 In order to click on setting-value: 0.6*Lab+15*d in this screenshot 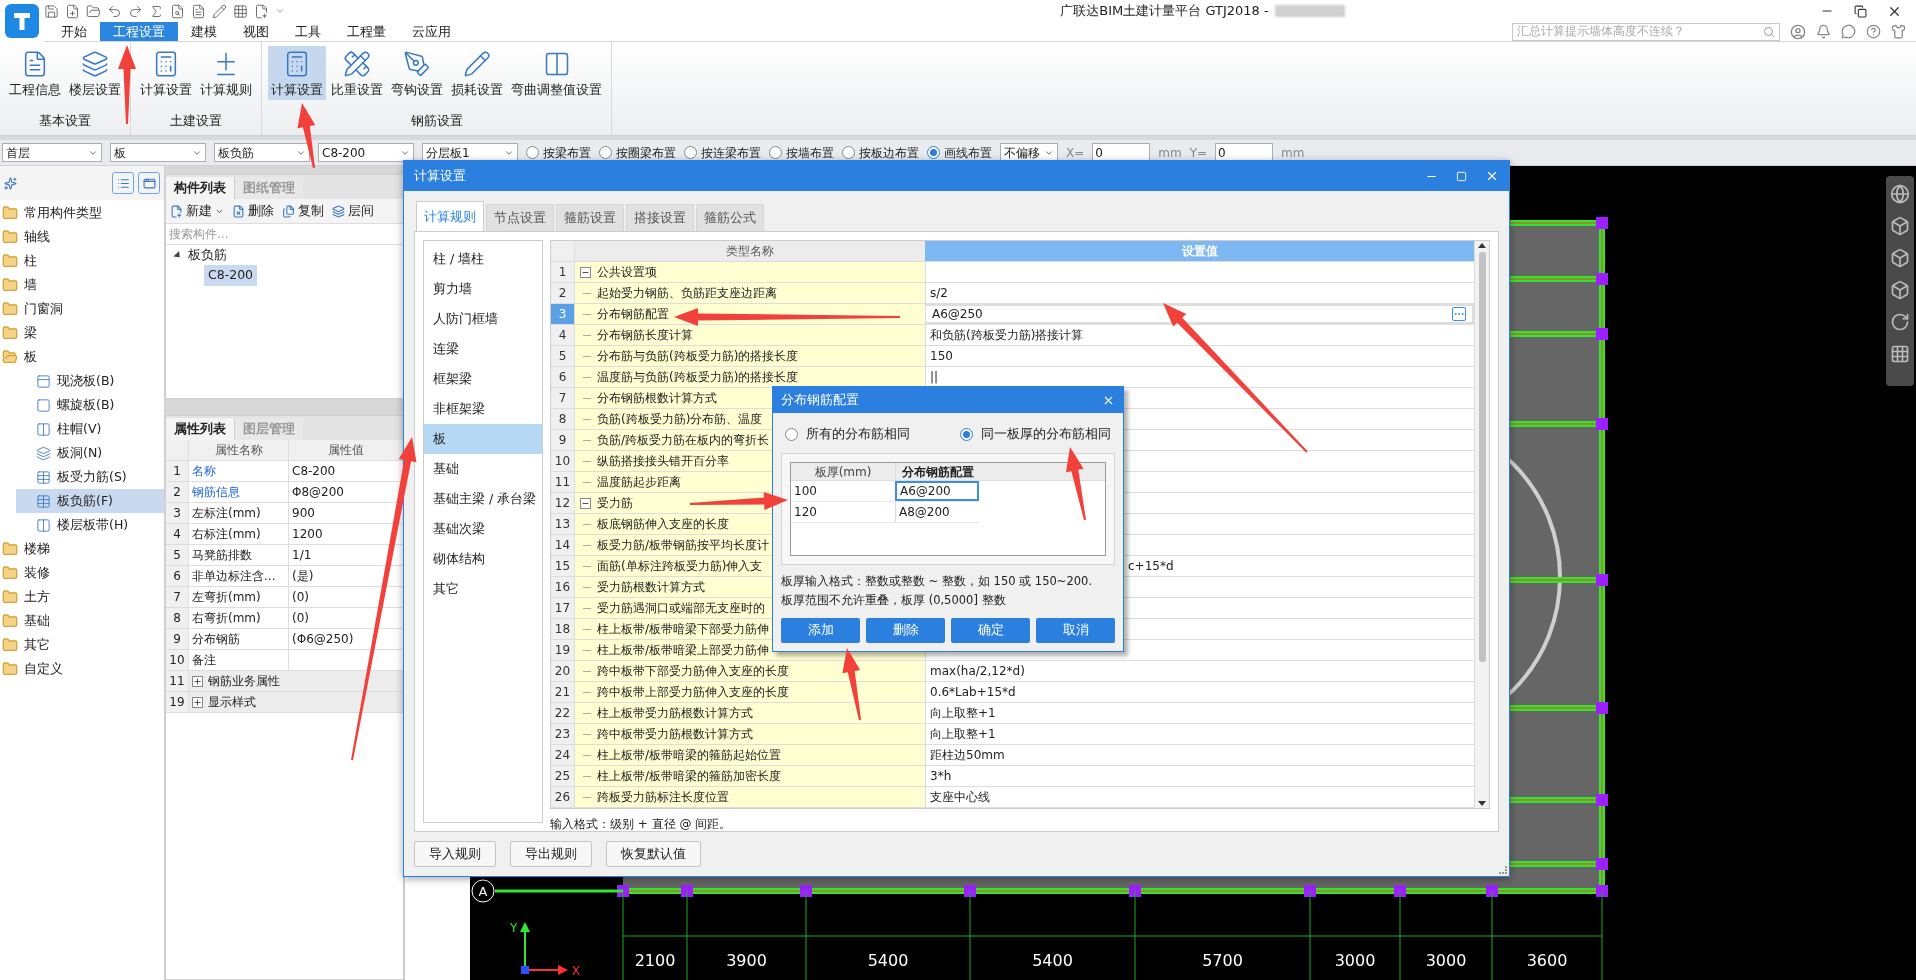, I will do `click(973, 692)`.